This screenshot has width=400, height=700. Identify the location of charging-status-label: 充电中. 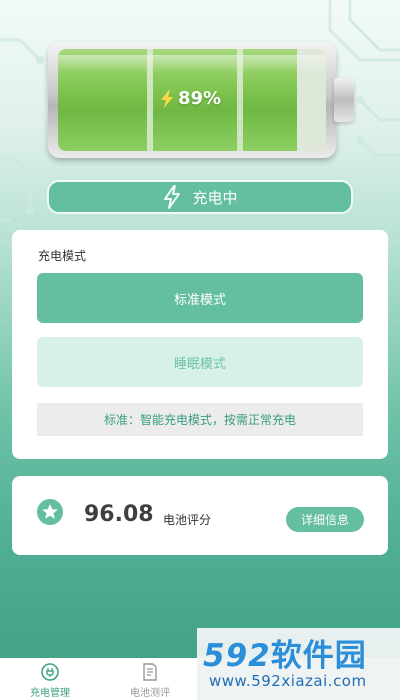
(215, 197).